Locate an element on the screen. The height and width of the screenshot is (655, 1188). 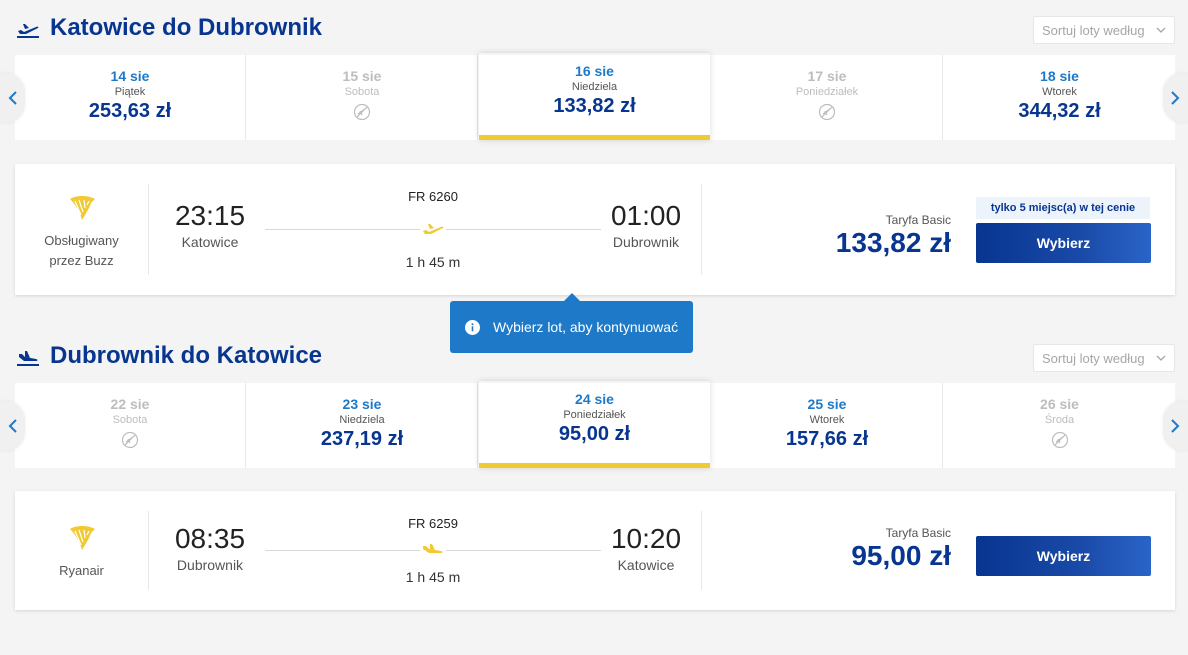
date-cell-24-sie: 24 sie Poniedziałek 95,00 zł is located at coordinates (594, 424).